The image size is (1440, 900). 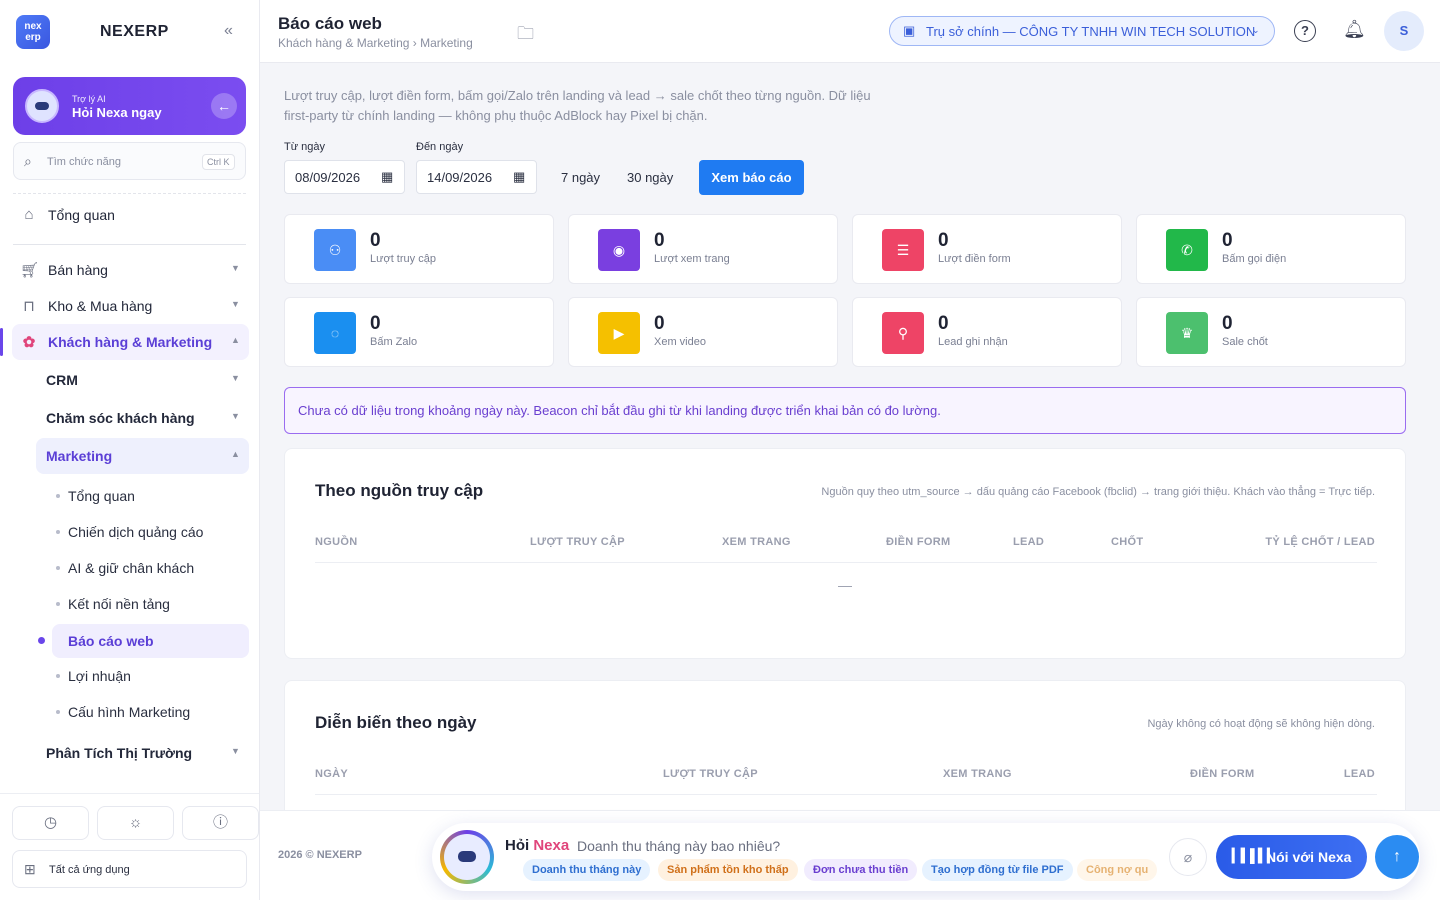 What do you see at coordinates (680, 342) in the screenshot?
I see `stat-label: Xem video` at bounding box center [680, 342].